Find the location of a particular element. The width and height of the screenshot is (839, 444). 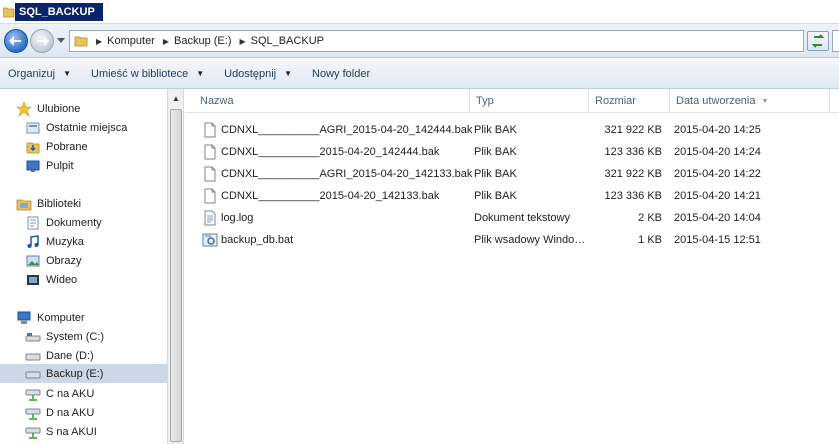

file-name-cell: backup_db.bat is located at coordinates (247, 240).